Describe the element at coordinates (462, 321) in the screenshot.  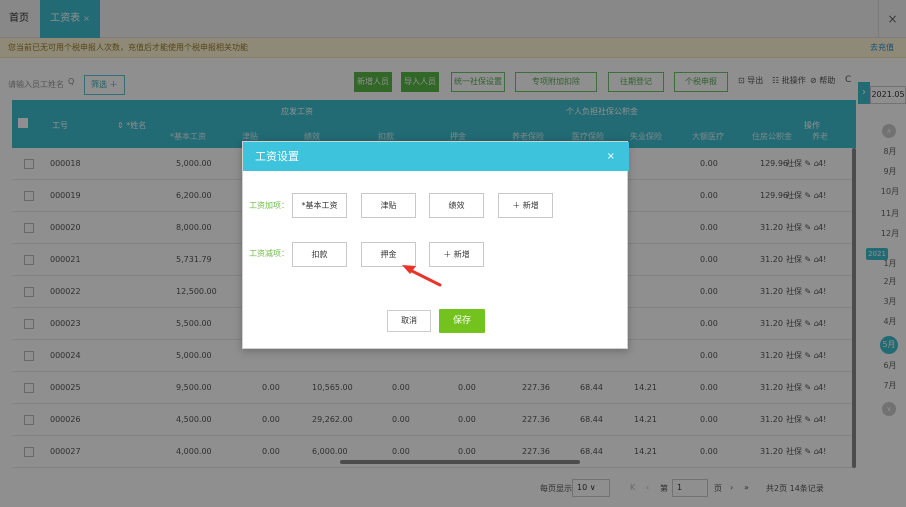
I see `save-button: 保存` at that location.